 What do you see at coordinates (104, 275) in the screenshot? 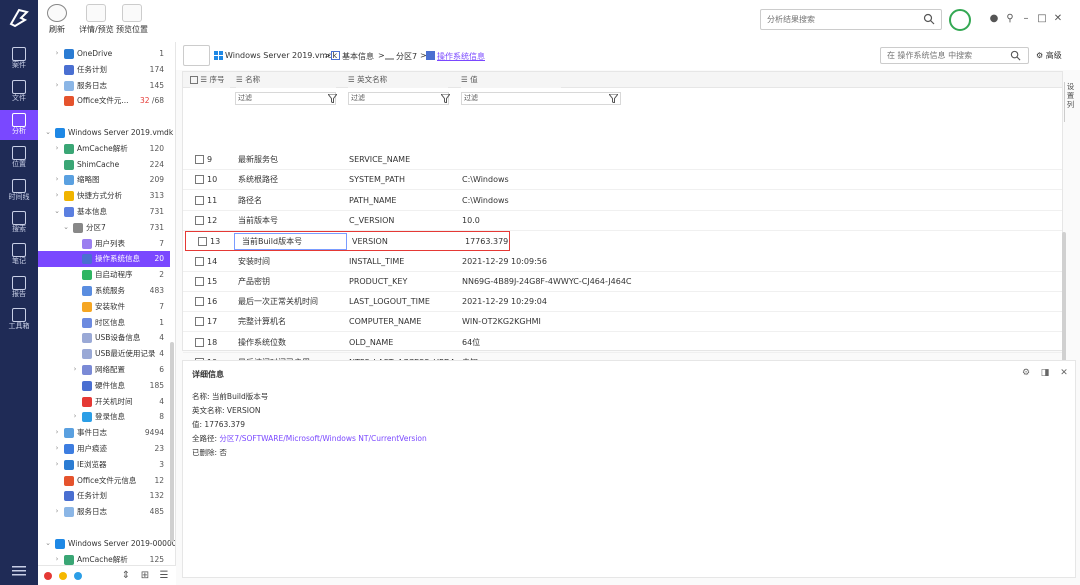
I see `tree-item: 自启动程序 2` at bounding box center [104, 275].